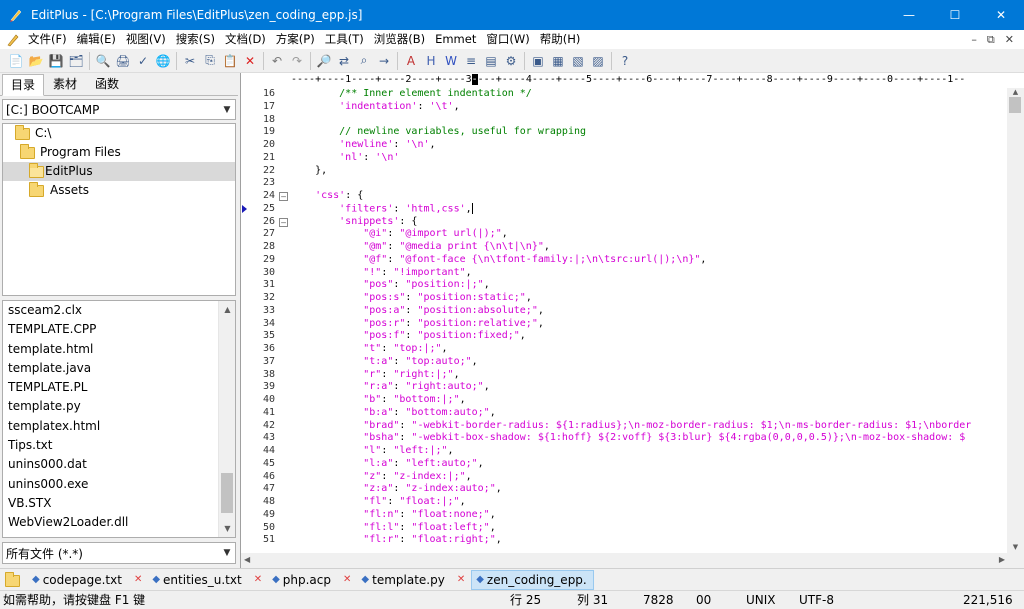 The height and width of the screenshot is (609, 1024). Describe the element at coordinates (384, 61) in the screenshot. I see `goto-icon: →` at that location.